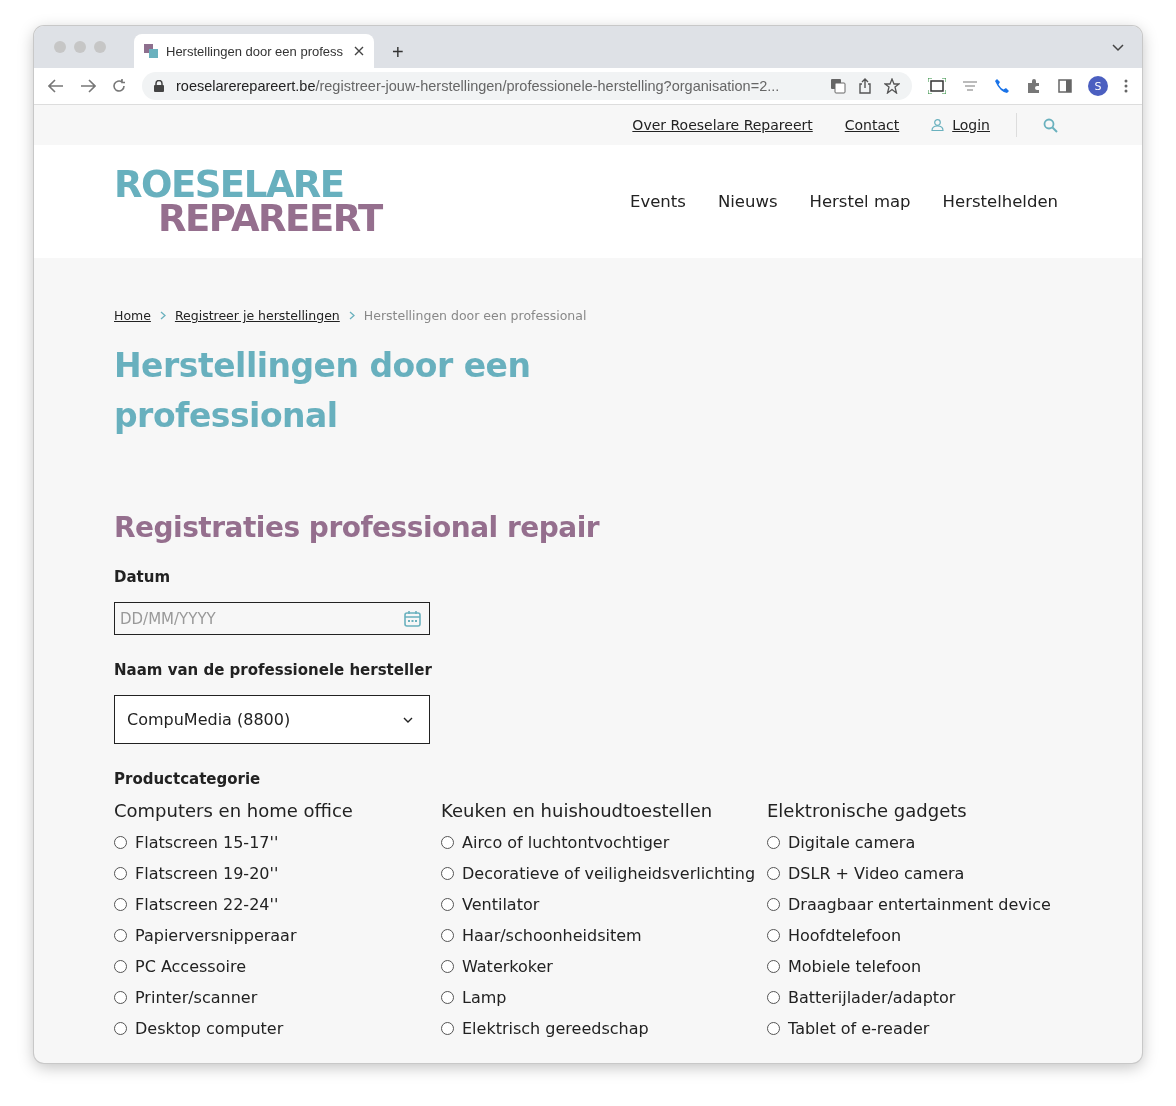  I want to click on browser-tab: Herstellingen door een profess, so click(254, 51).